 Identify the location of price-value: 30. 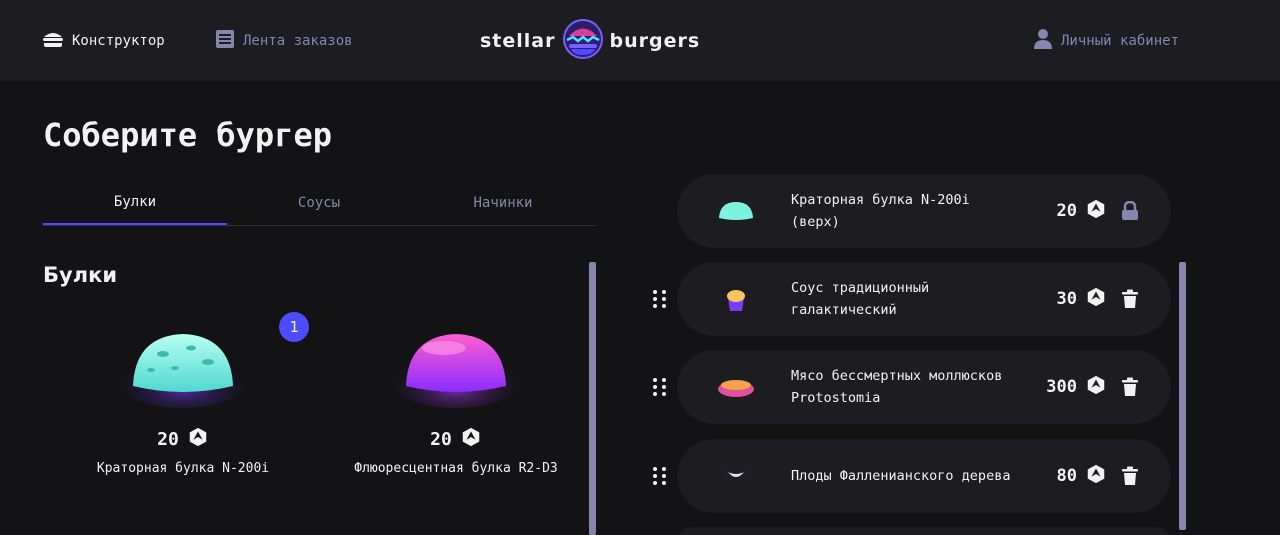
(1066, 299).